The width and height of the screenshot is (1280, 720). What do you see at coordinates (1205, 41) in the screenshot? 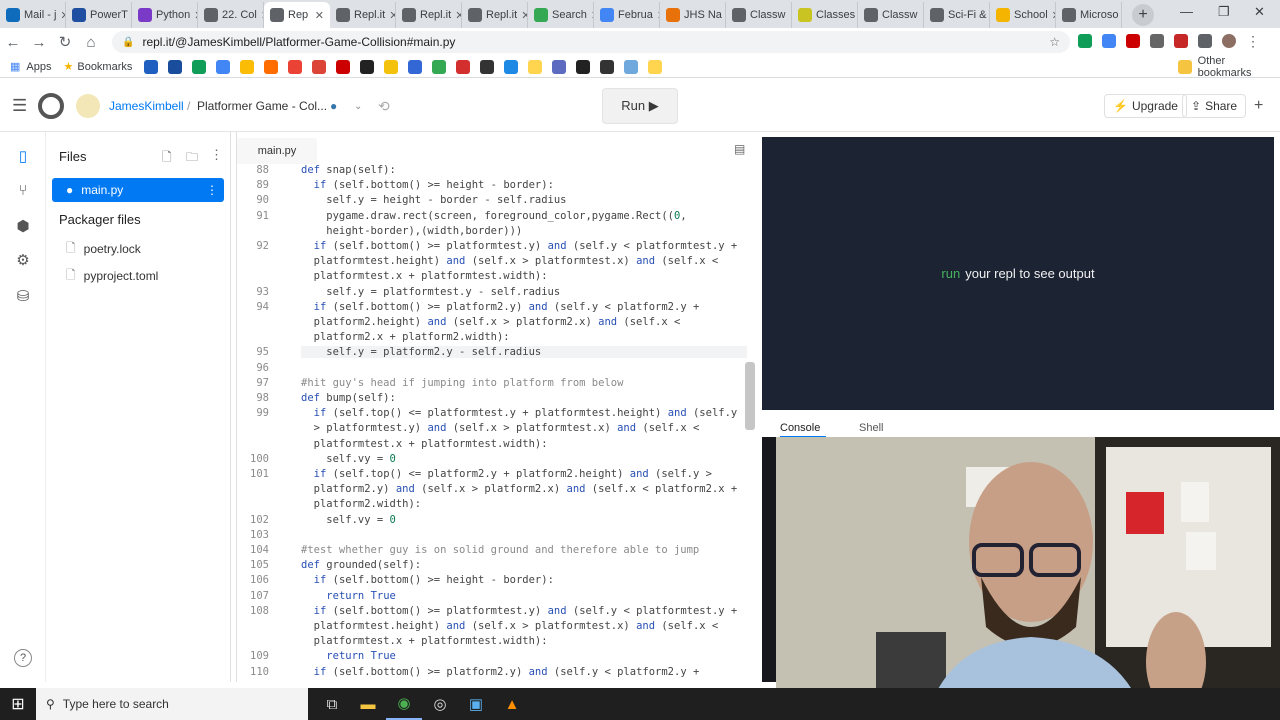
I see `extensions-puzzle-icon` at bounding box center [1205, 41].